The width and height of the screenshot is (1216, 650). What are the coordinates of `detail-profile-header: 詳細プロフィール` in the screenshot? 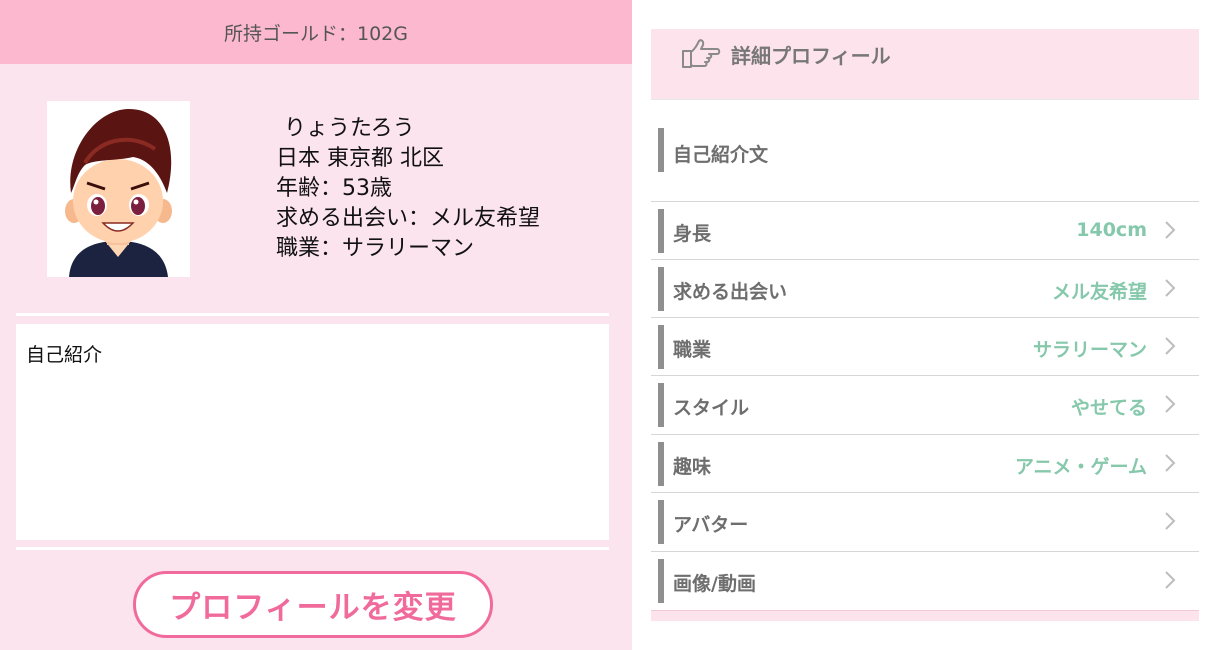 It's located at (925, 64).